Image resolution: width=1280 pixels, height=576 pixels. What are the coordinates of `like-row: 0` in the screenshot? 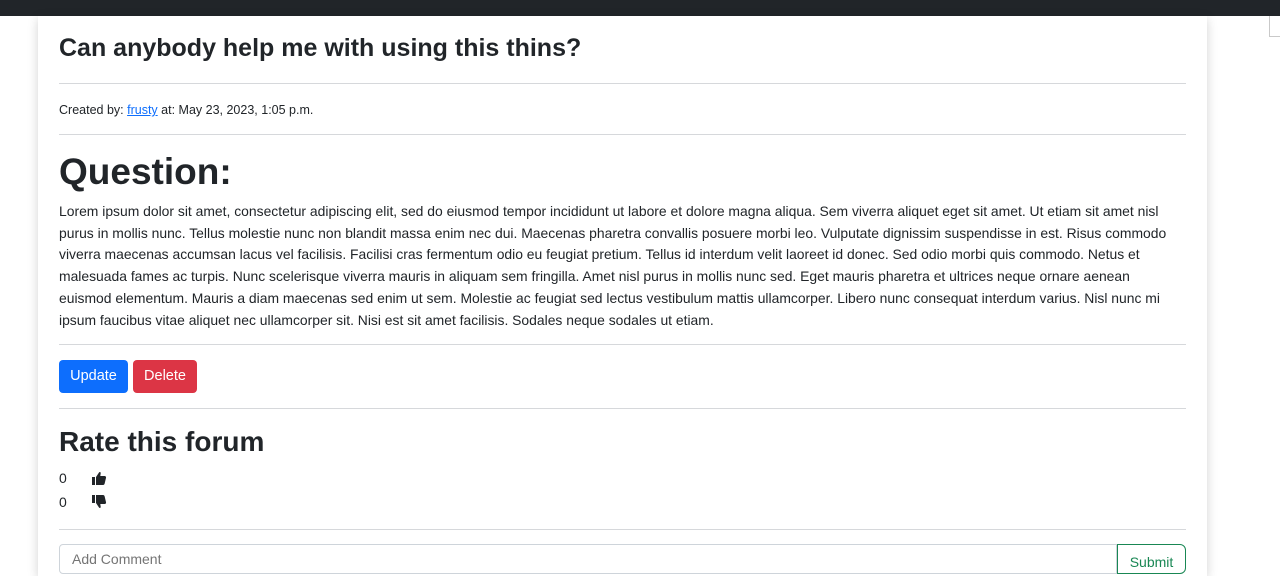 It's located at (83, 478).